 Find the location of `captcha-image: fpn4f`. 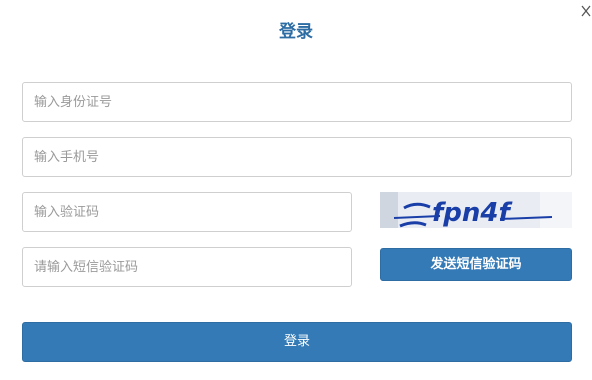

captcha-image: fpn4f is located at coordinates (476, 210).